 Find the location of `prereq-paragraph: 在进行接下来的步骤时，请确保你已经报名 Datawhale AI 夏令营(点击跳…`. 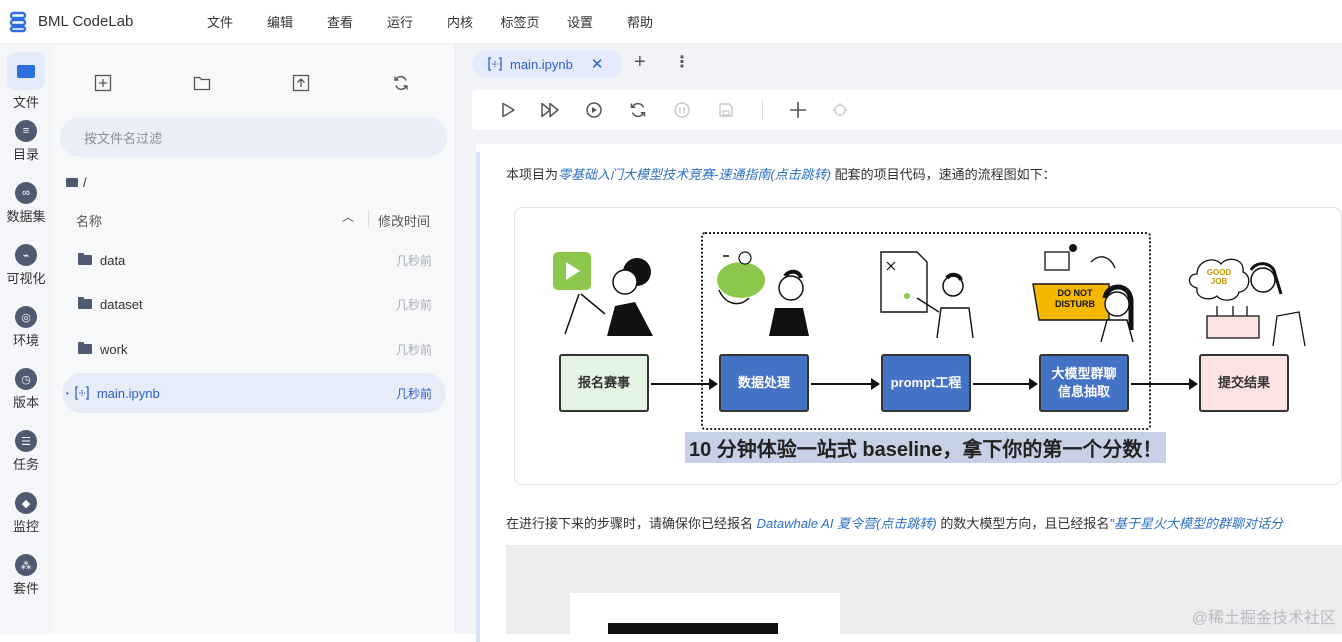

prereq-paragraph: 在进行接下来的步骤时，请确保你已经报名 Datawhale AI 夏令营(点击跳… is located at coordinates (894, 522).